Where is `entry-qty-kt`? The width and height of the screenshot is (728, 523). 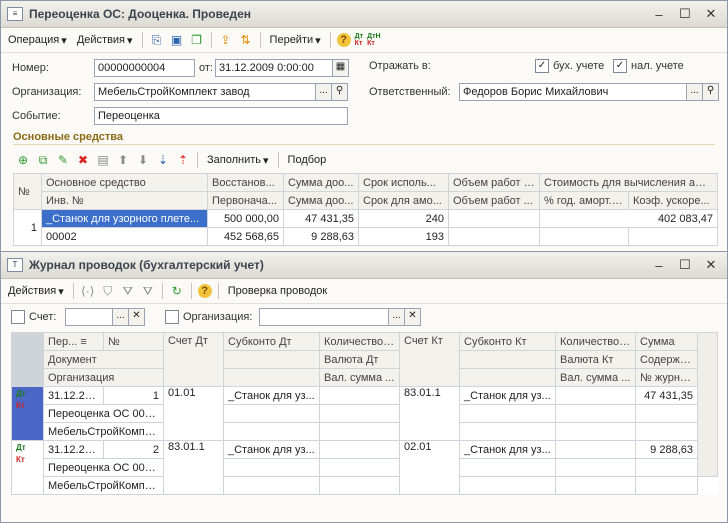 entry-qty-kt is located at coordinates (595, 449).